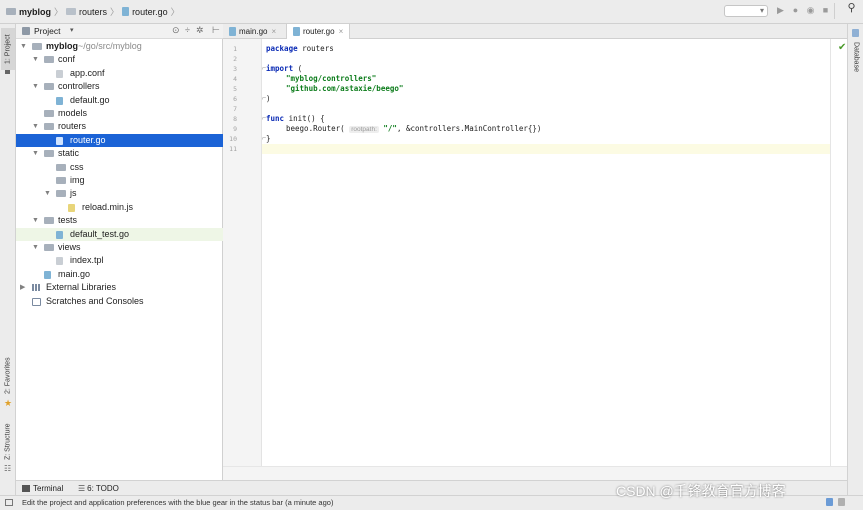 This screenshot has width=863, height=510. I want to click on code-text: , &controllers.MainController{}), so click(469, 128).